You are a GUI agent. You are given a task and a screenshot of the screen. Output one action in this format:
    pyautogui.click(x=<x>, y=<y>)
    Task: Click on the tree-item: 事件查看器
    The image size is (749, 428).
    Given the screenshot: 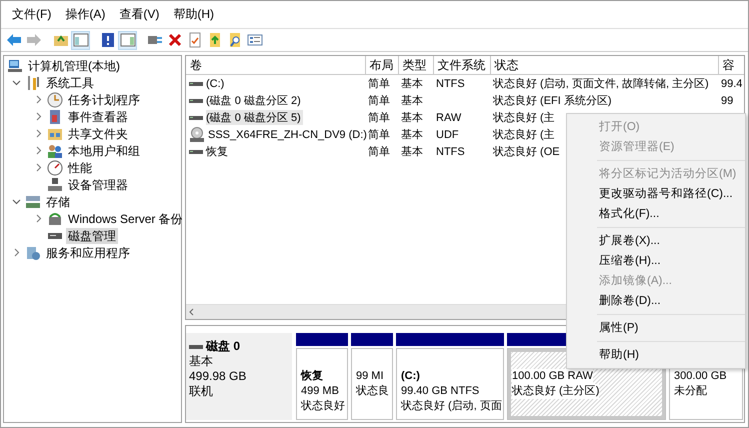 What is the action you would take?
    pyautogui.click(x=98, y=116)
    